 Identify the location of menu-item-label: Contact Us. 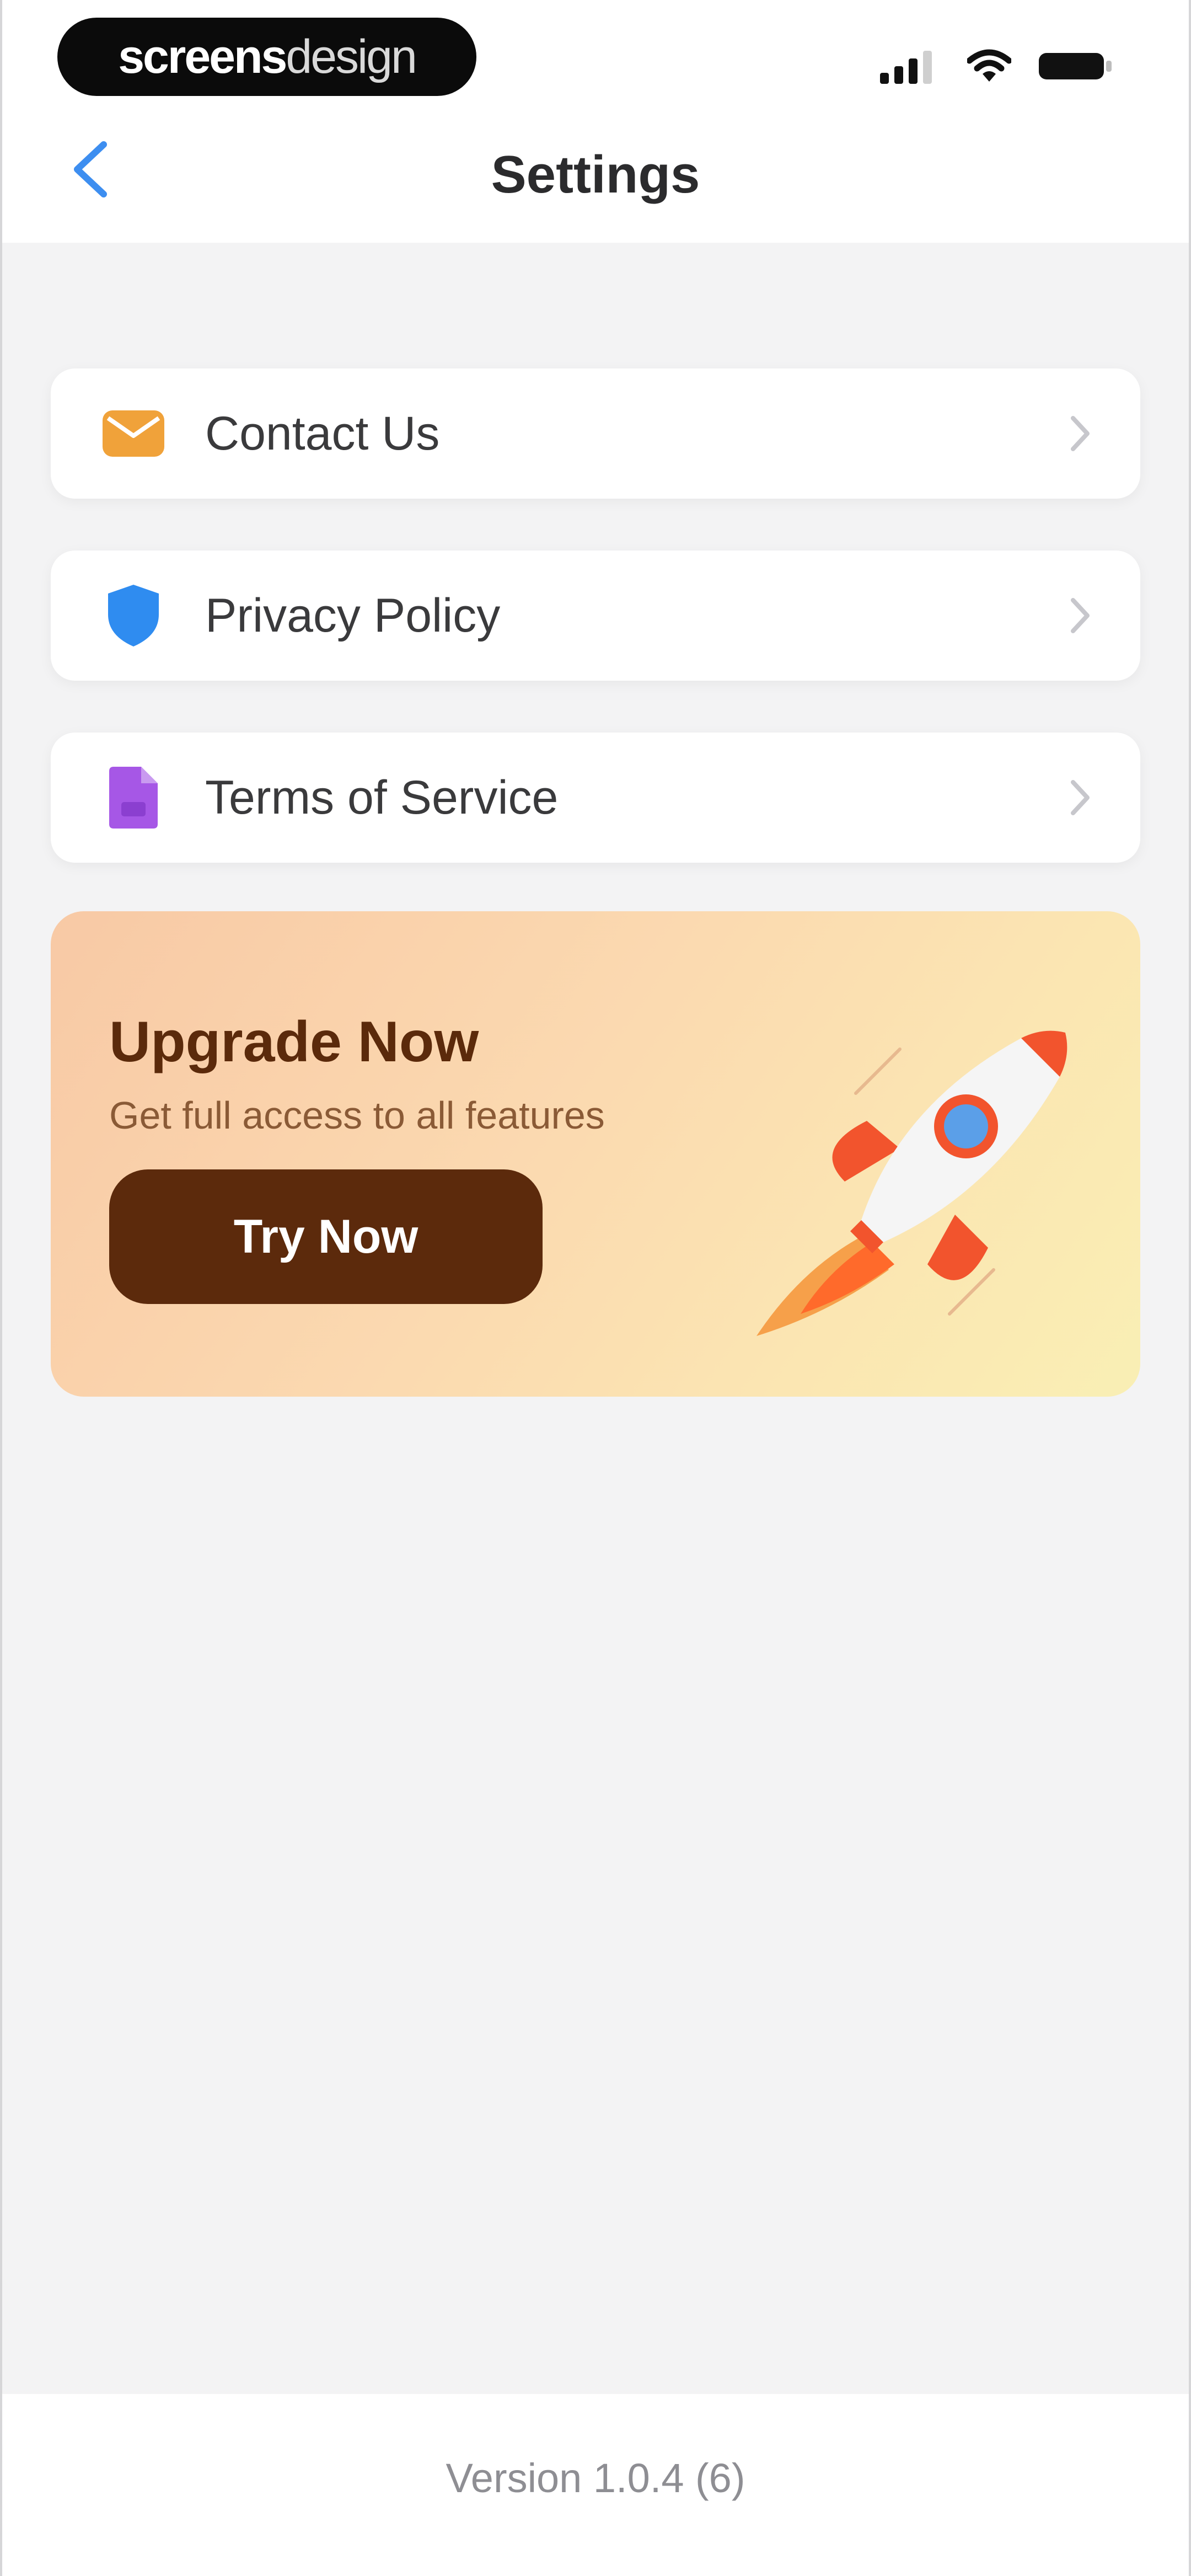
(322, 433).